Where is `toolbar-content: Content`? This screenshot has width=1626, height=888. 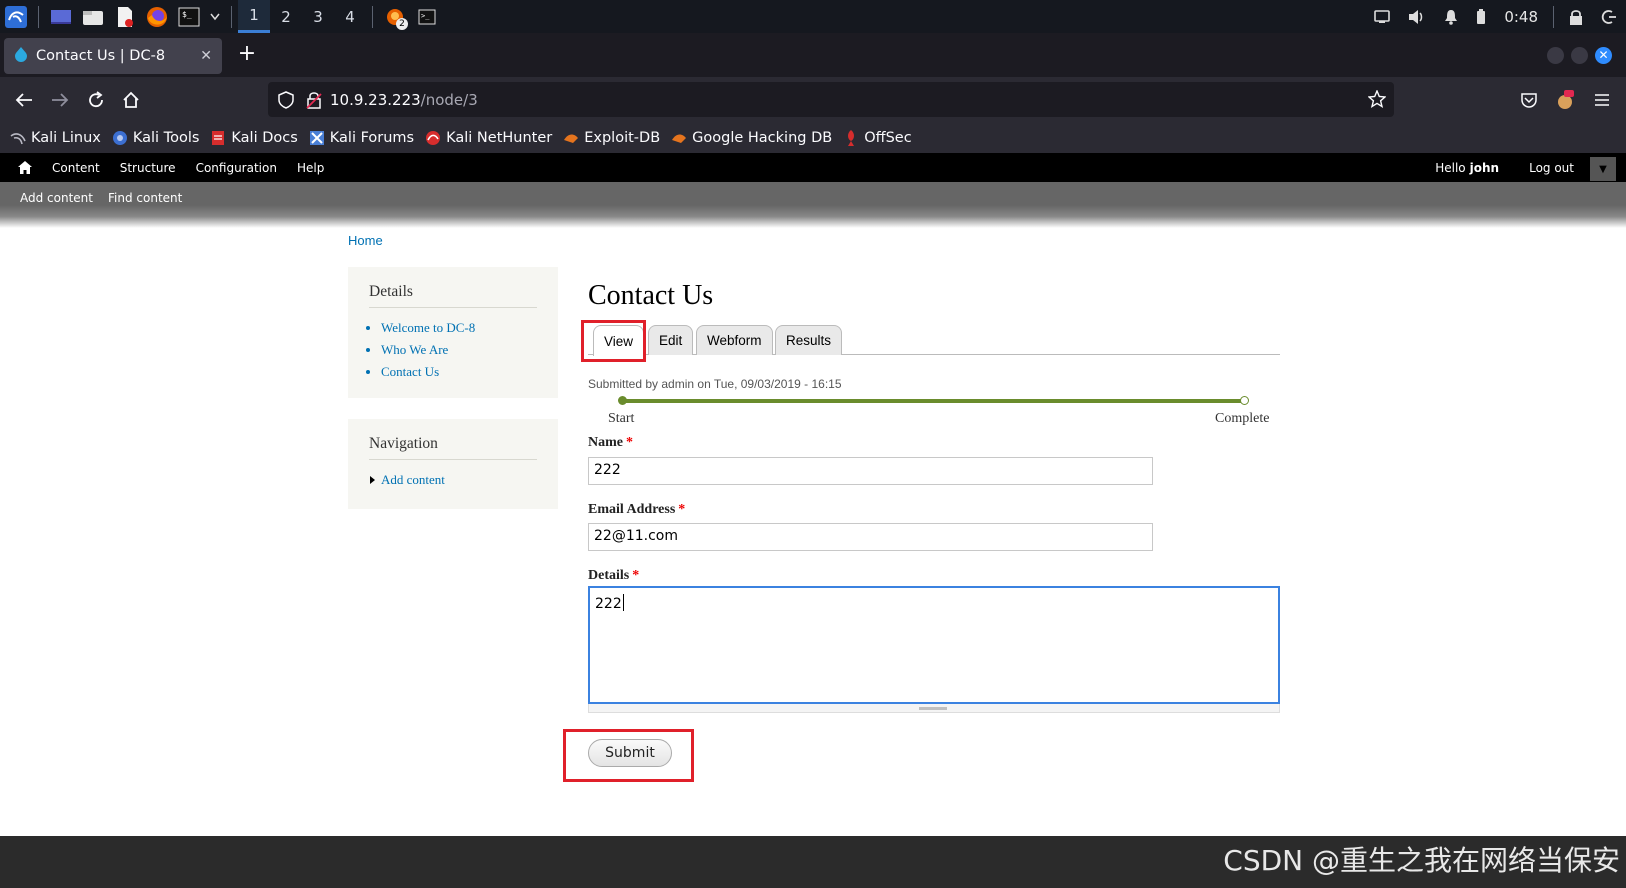 toolbar-content: Content is located at coordinates (76, 168).